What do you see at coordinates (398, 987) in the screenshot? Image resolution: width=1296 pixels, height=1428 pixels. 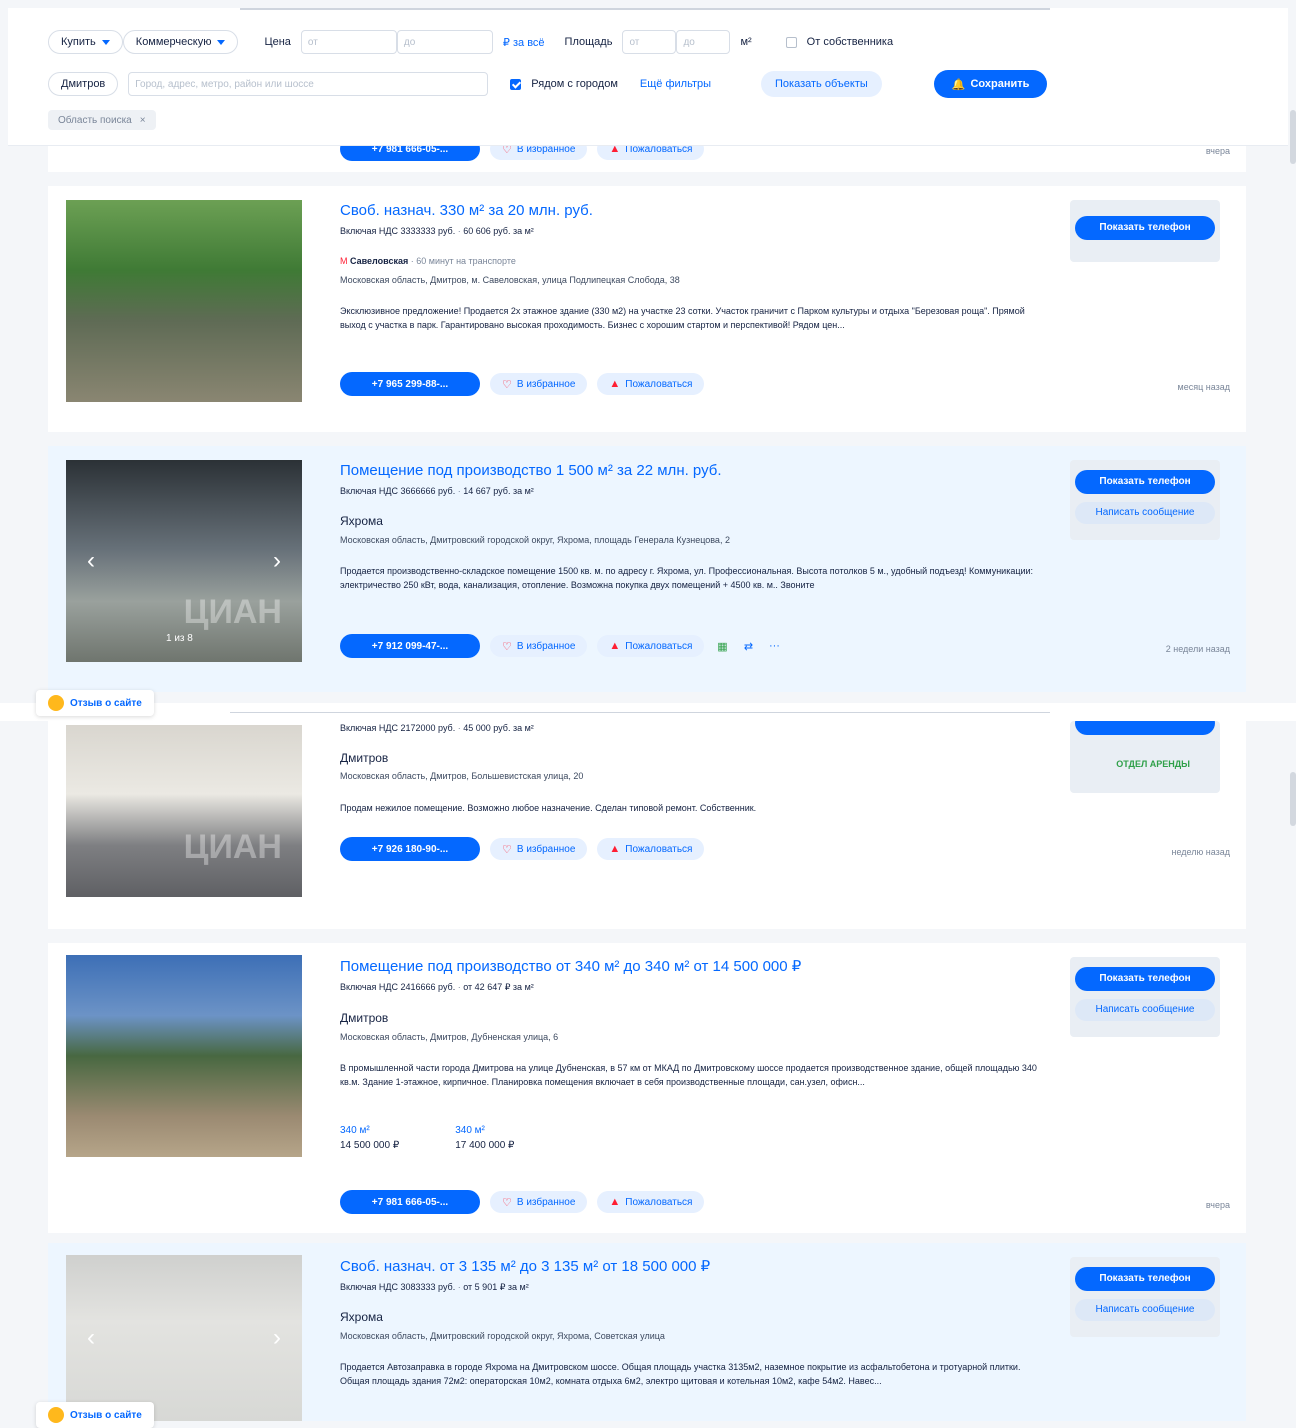 I see `vat-text: Включая НДС 2416666 руб.` at bounding box center [398, 987].